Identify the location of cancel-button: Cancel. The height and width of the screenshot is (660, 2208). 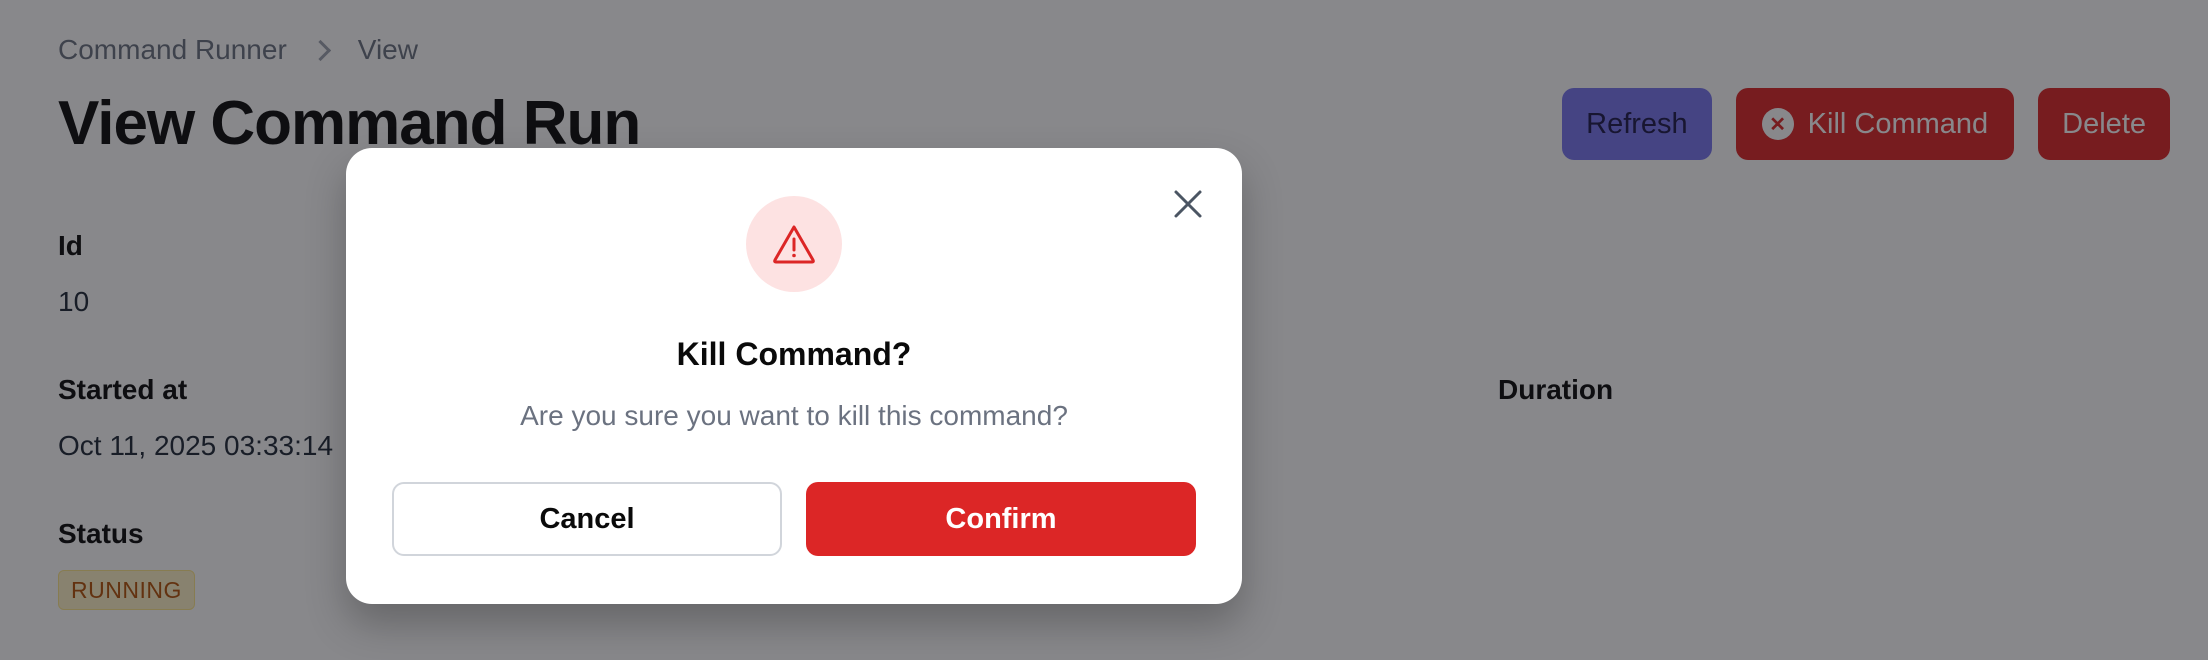
(587, 519).